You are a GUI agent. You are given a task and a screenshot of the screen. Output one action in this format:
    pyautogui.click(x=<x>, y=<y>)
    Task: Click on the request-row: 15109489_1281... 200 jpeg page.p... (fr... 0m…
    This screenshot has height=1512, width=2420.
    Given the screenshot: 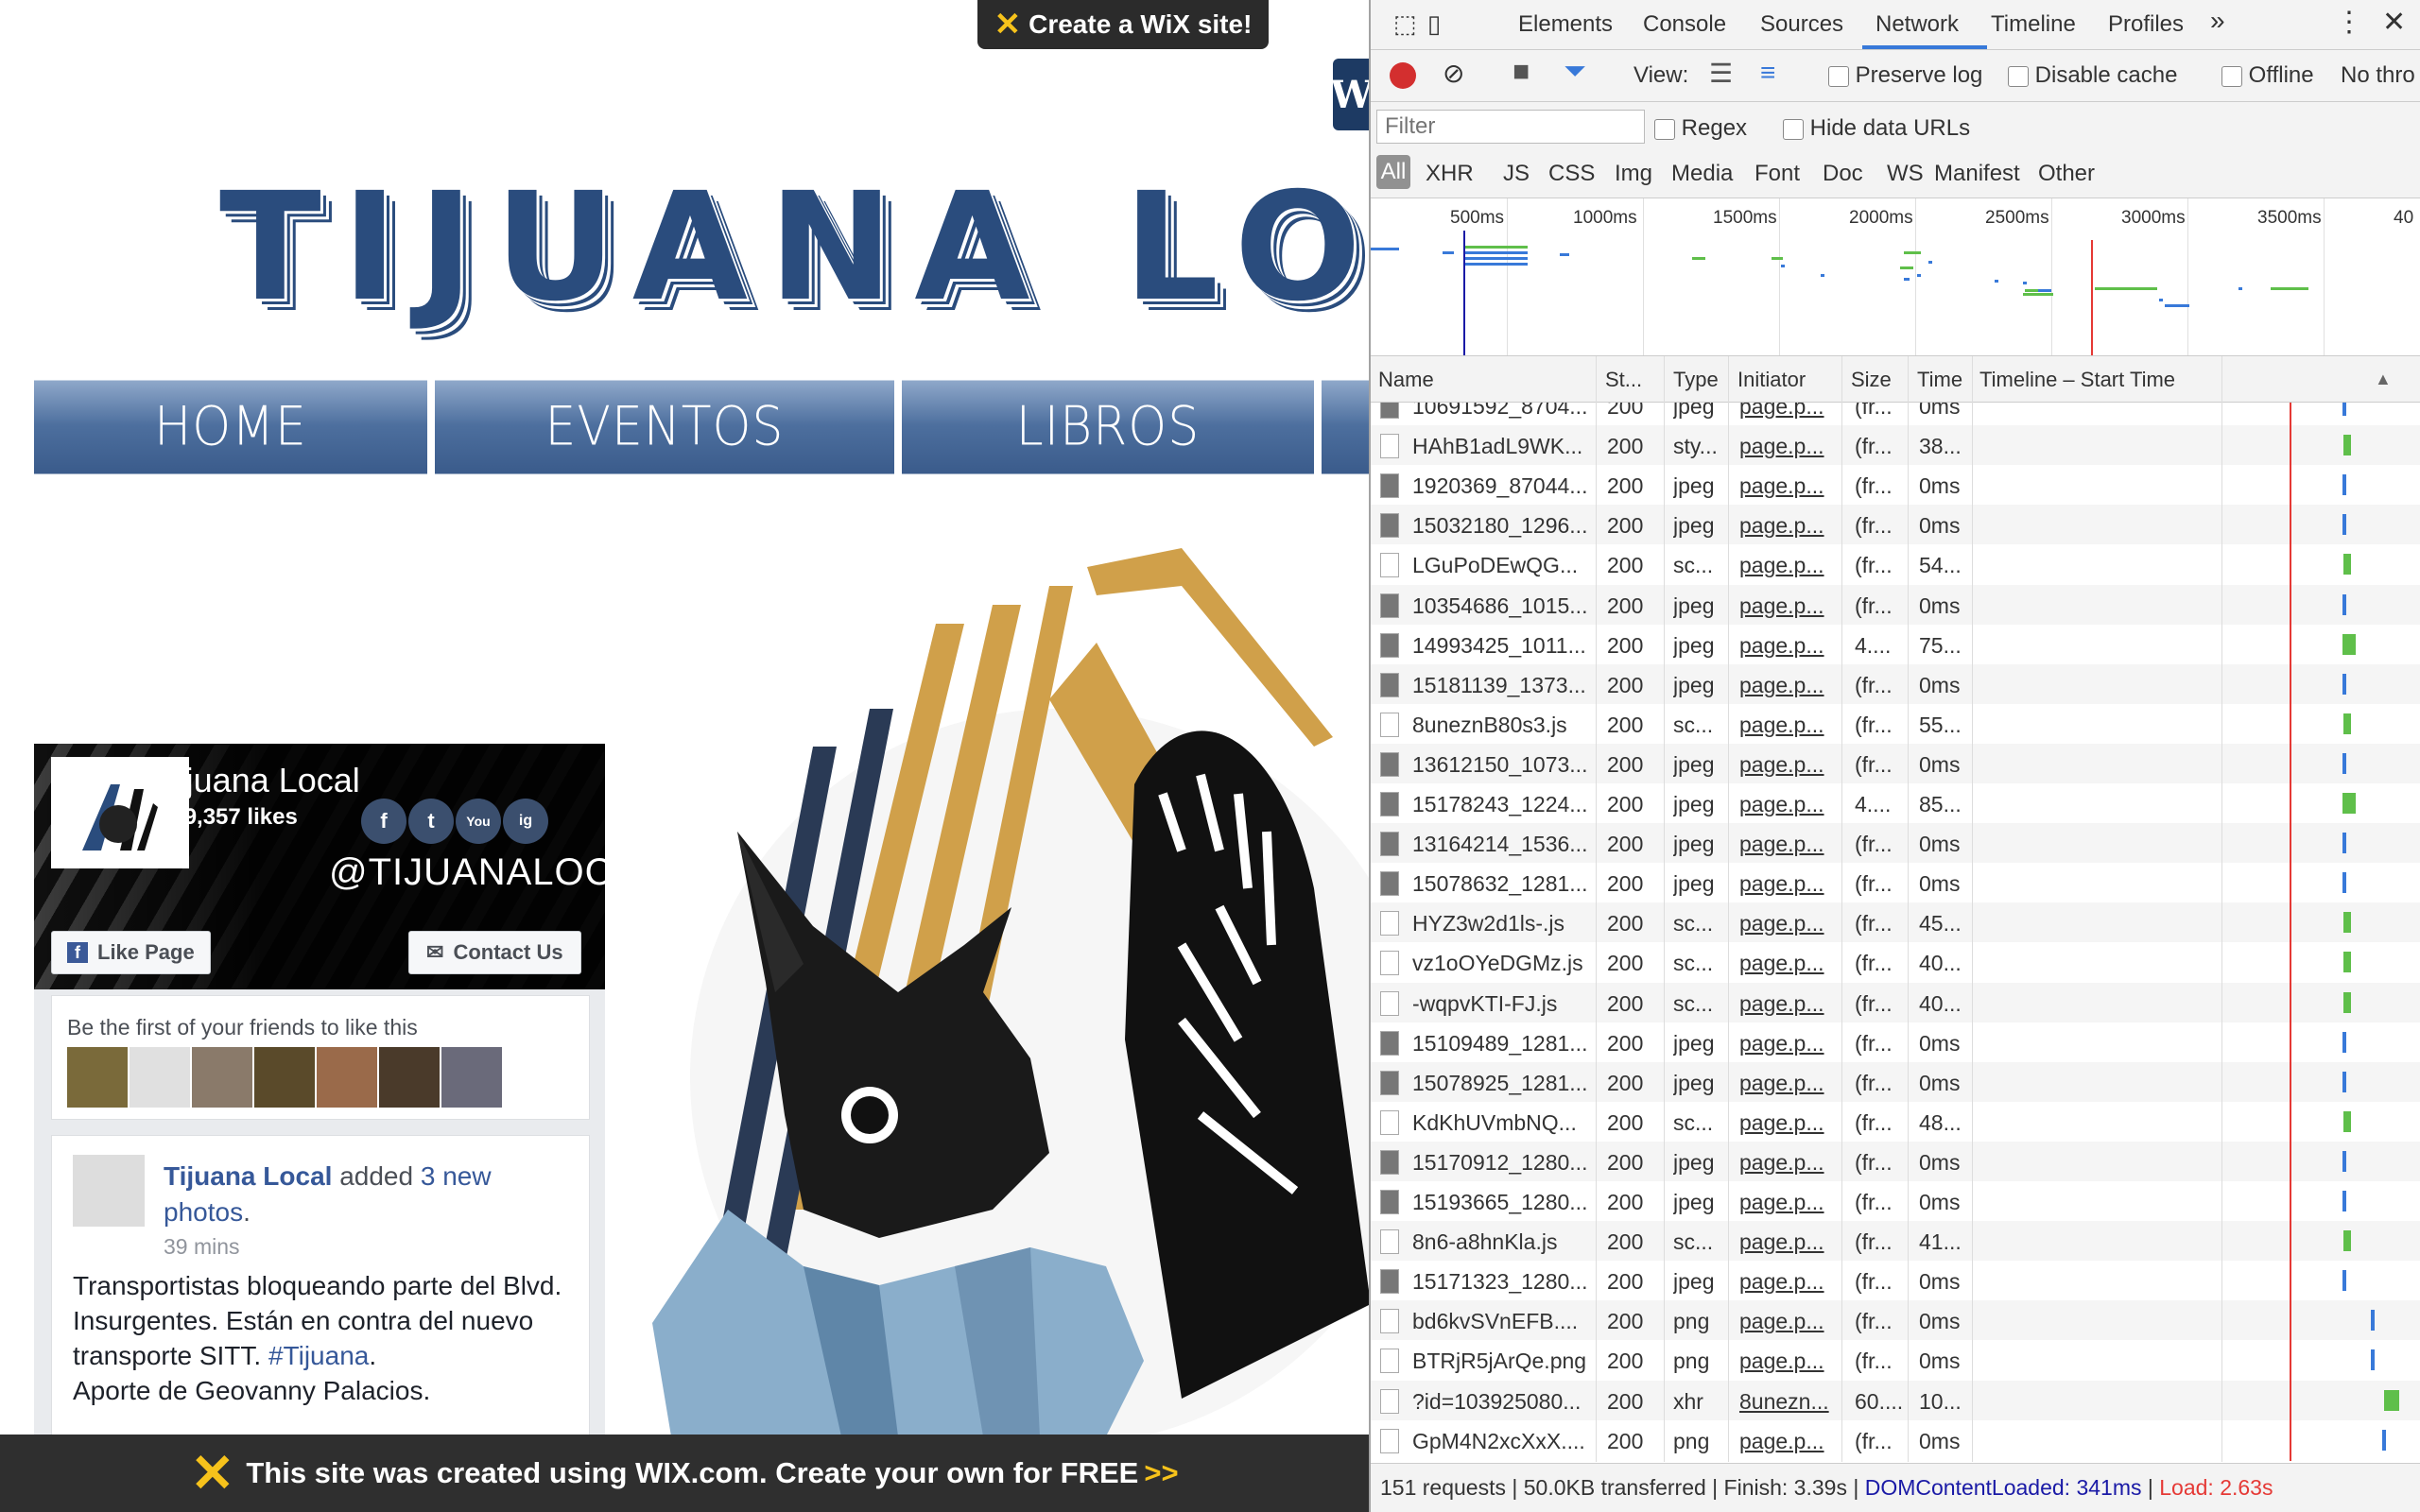 What is the action you would take?
    pyautogui.click(x=1895, y=1042)
    